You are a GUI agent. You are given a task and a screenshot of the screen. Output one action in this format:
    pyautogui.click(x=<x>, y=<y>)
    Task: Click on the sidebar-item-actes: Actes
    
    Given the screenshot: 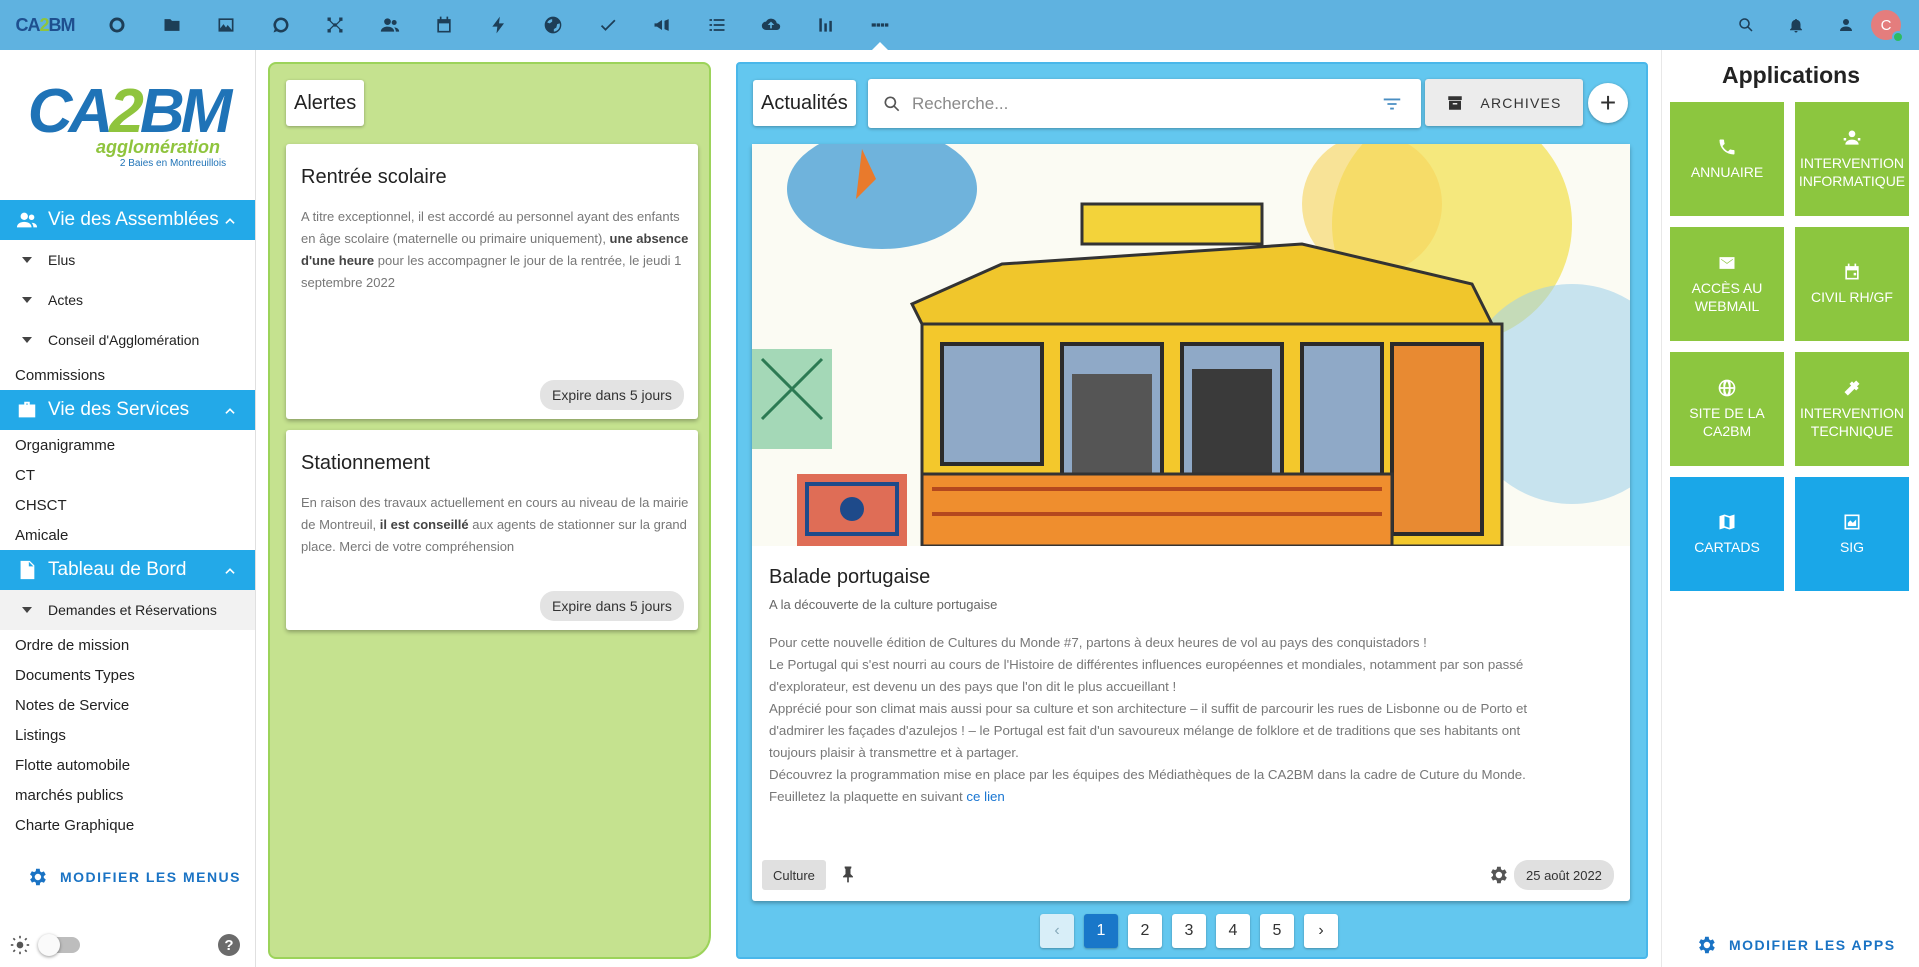 What is the action you would take?
    pyautogui.click(x=127, y=300)
    